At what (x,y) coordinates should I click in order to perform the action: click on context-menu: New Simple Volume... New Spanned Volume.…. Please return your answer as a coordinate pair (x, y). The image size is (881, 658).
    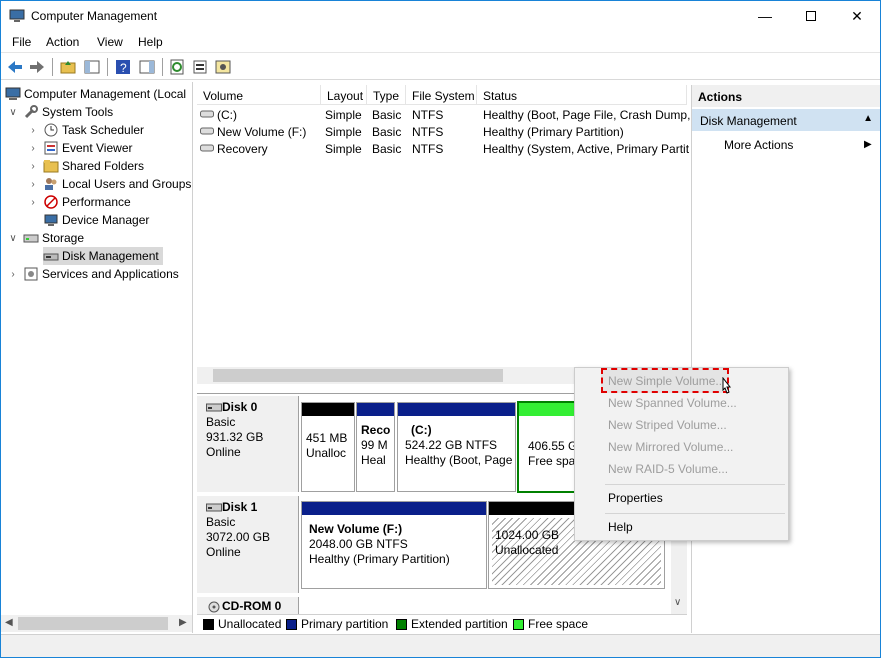
    Looking at the image, I should click on (681, 454).